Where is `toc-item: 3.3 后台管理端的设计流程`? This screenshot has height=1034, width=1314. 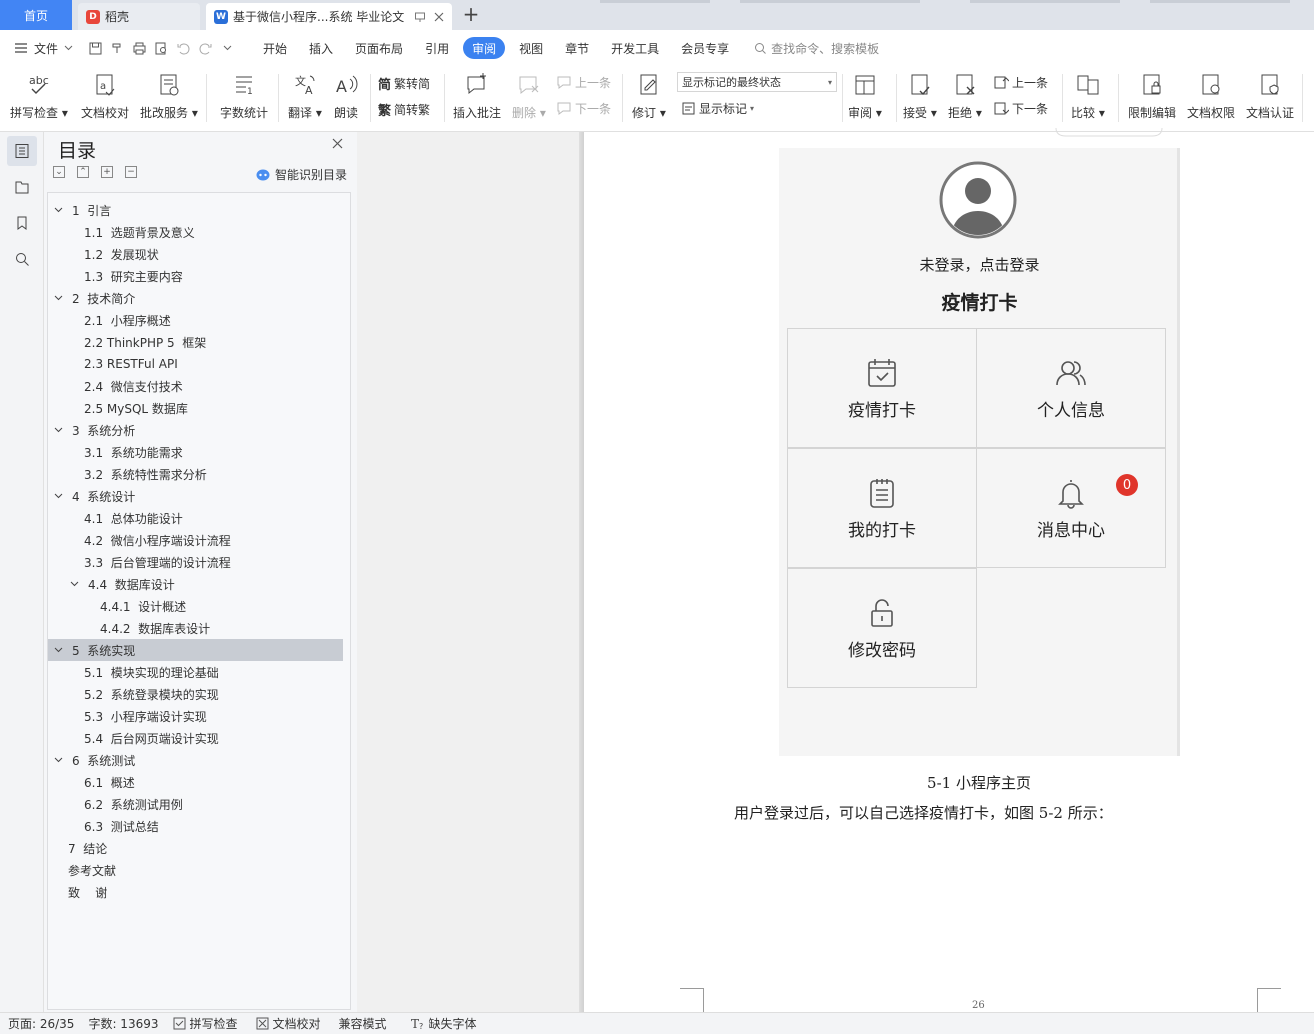 toc-item: 3.3 后台管理端的设计流程 is located at coordinates (195, 562).